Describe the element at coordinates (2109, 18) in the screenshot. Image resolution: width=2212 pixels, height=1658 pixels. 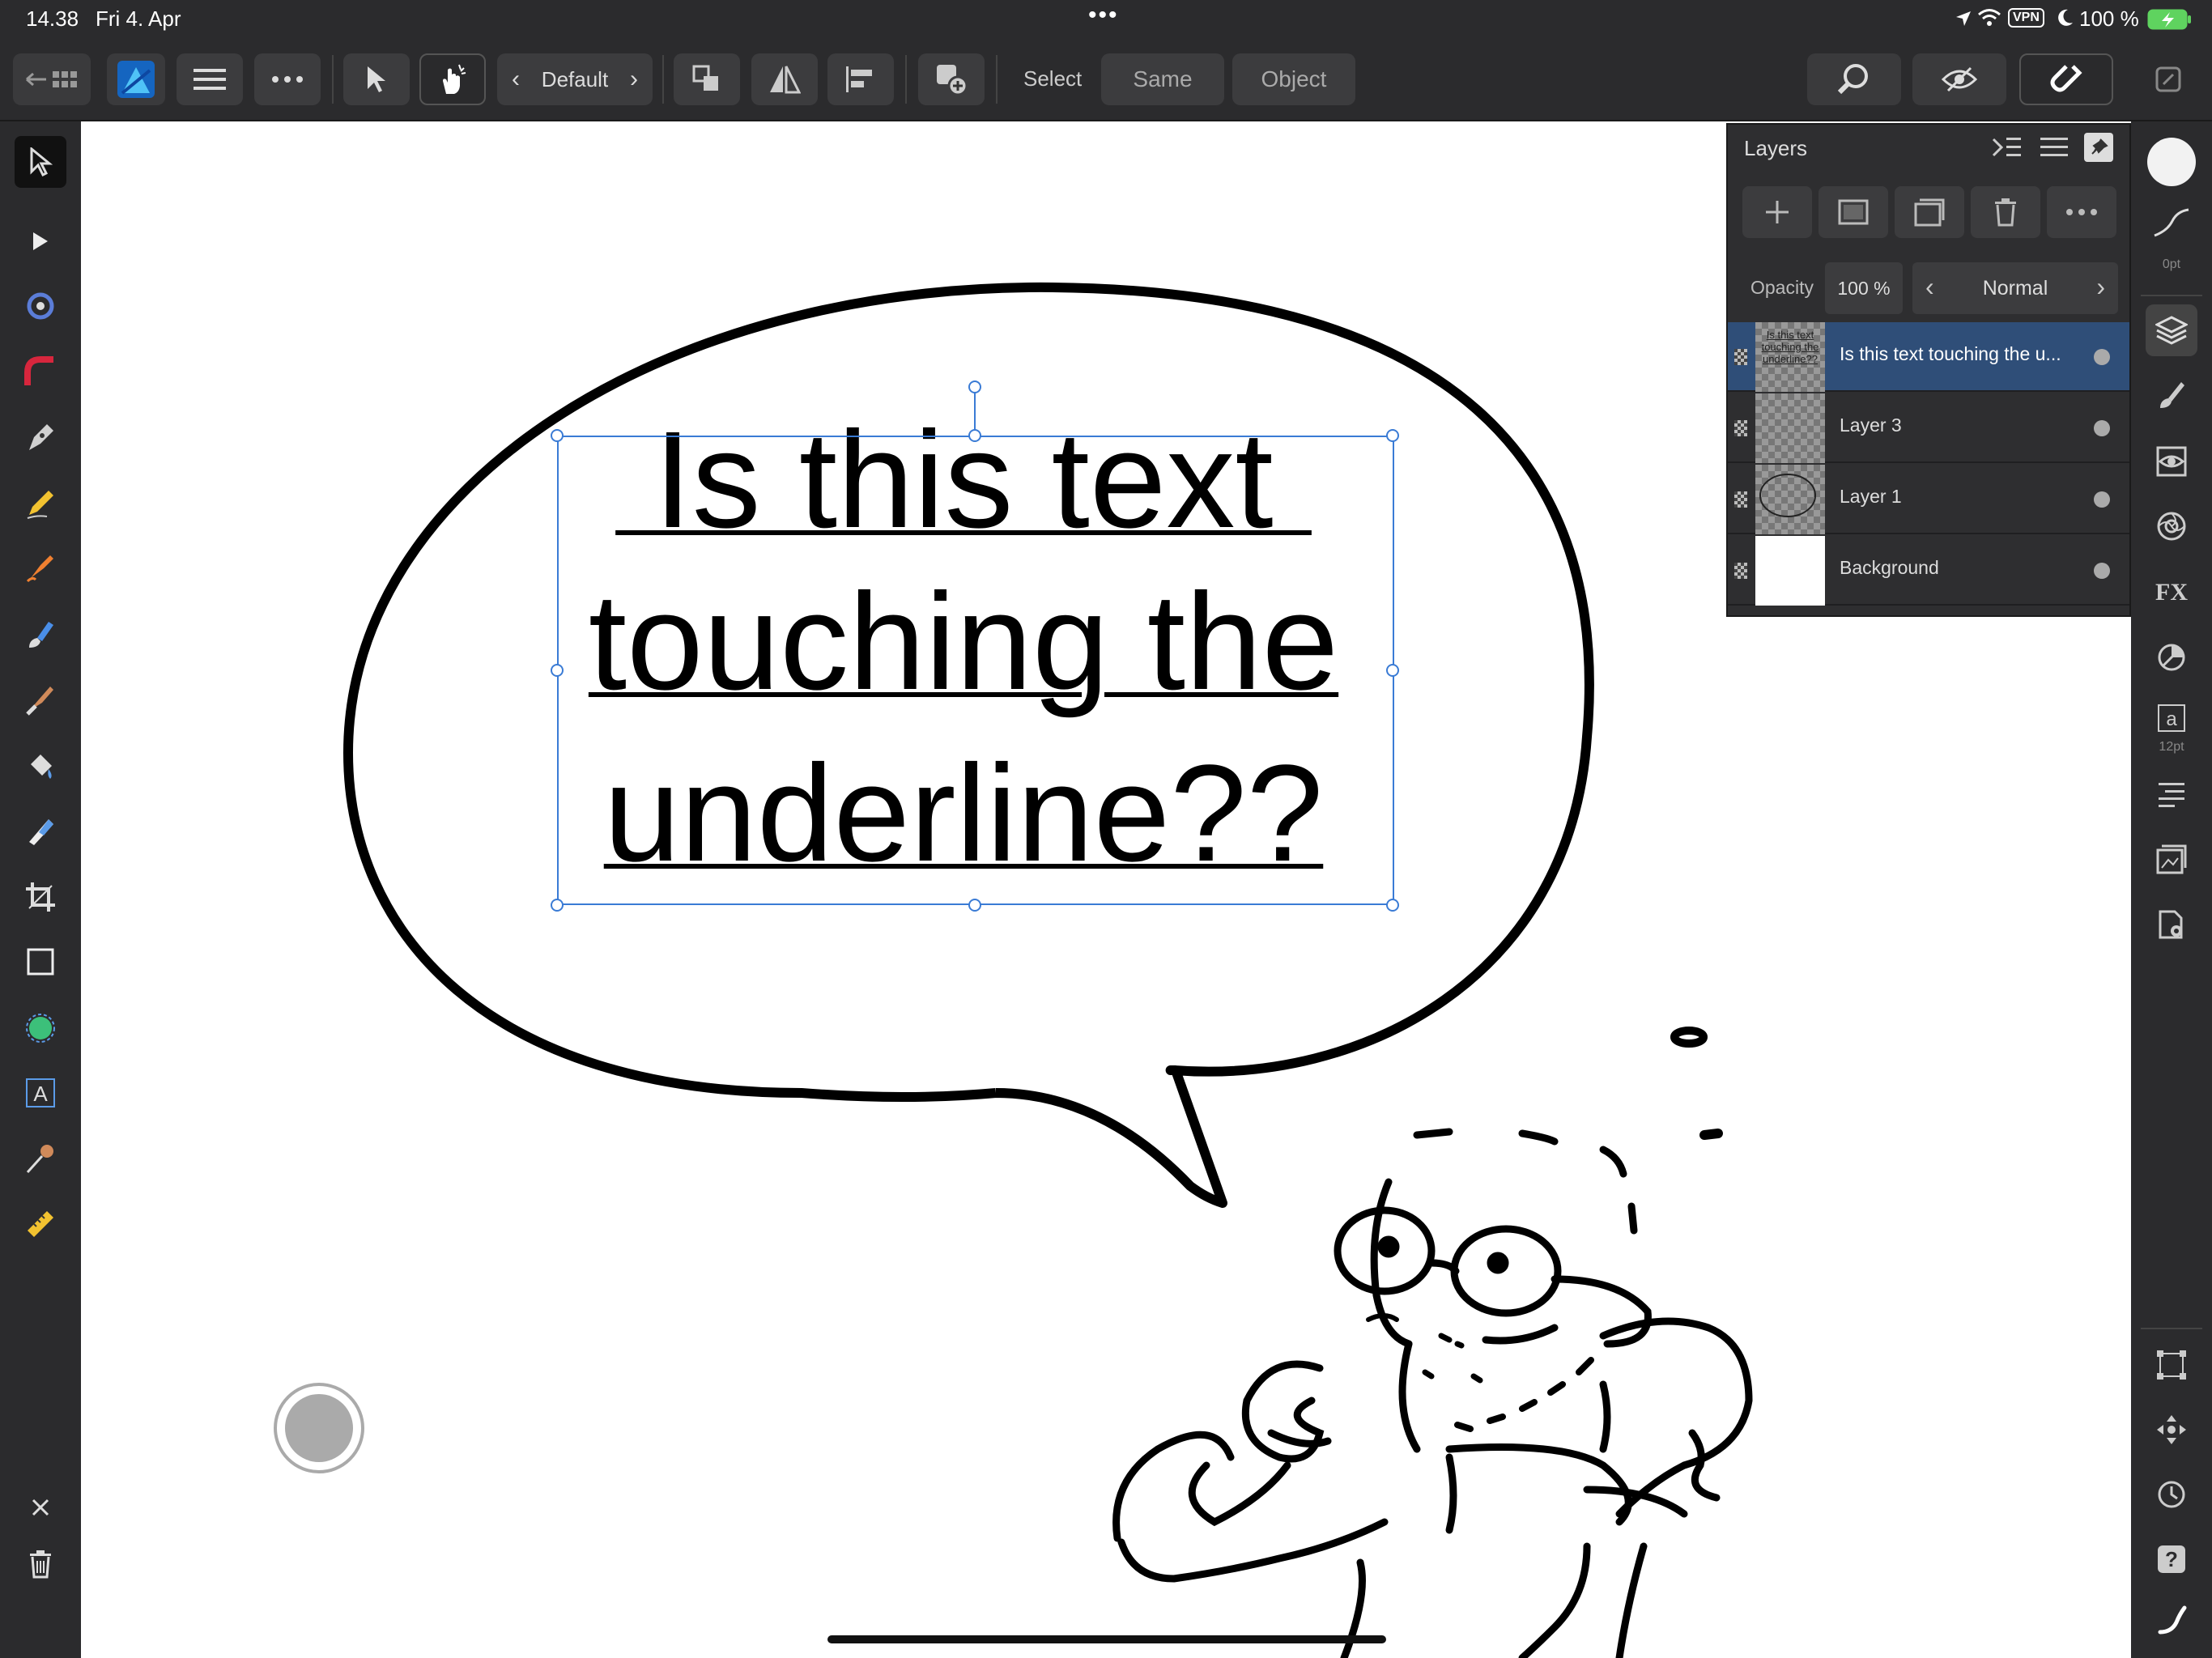
I see `battery-percent: 100 %` at that location.